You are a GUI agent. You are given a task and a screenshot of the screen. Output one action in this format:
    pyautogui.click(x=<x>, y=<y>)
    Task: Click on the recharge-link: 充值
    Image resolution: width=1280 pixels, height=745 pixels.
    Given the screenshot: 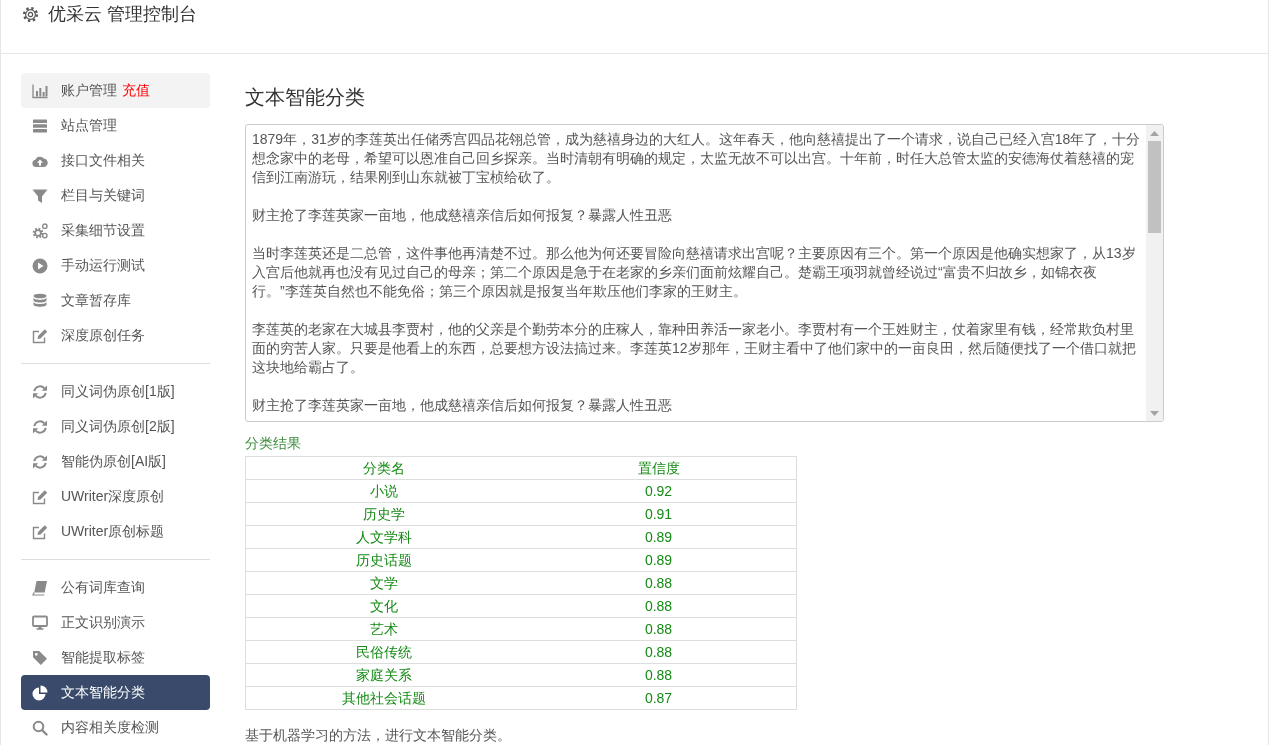 What is the action you would take?
    pyautogui.click(x=136, y=90)
    